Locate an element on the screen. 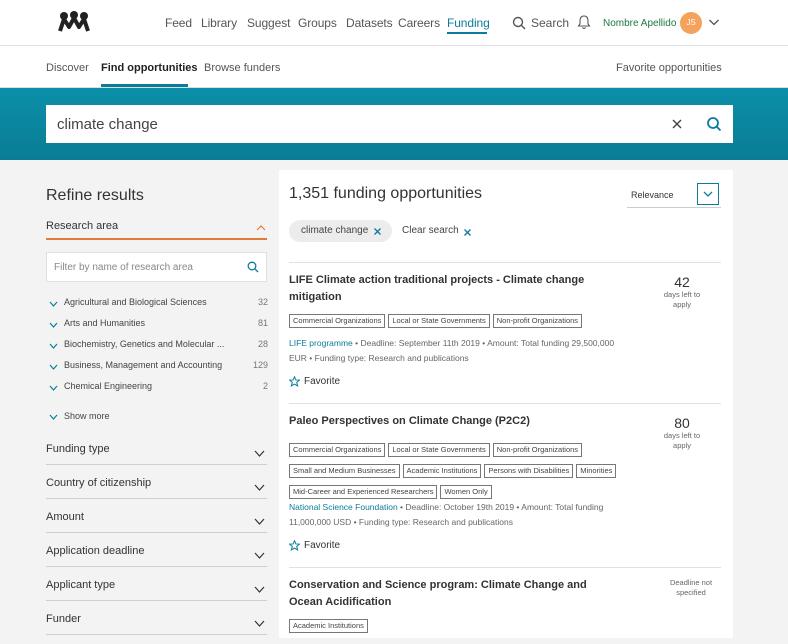 This screenshot has width=788, height=644. deadline-not-specified: Deadline not specified is located at coordinates (691, 587).